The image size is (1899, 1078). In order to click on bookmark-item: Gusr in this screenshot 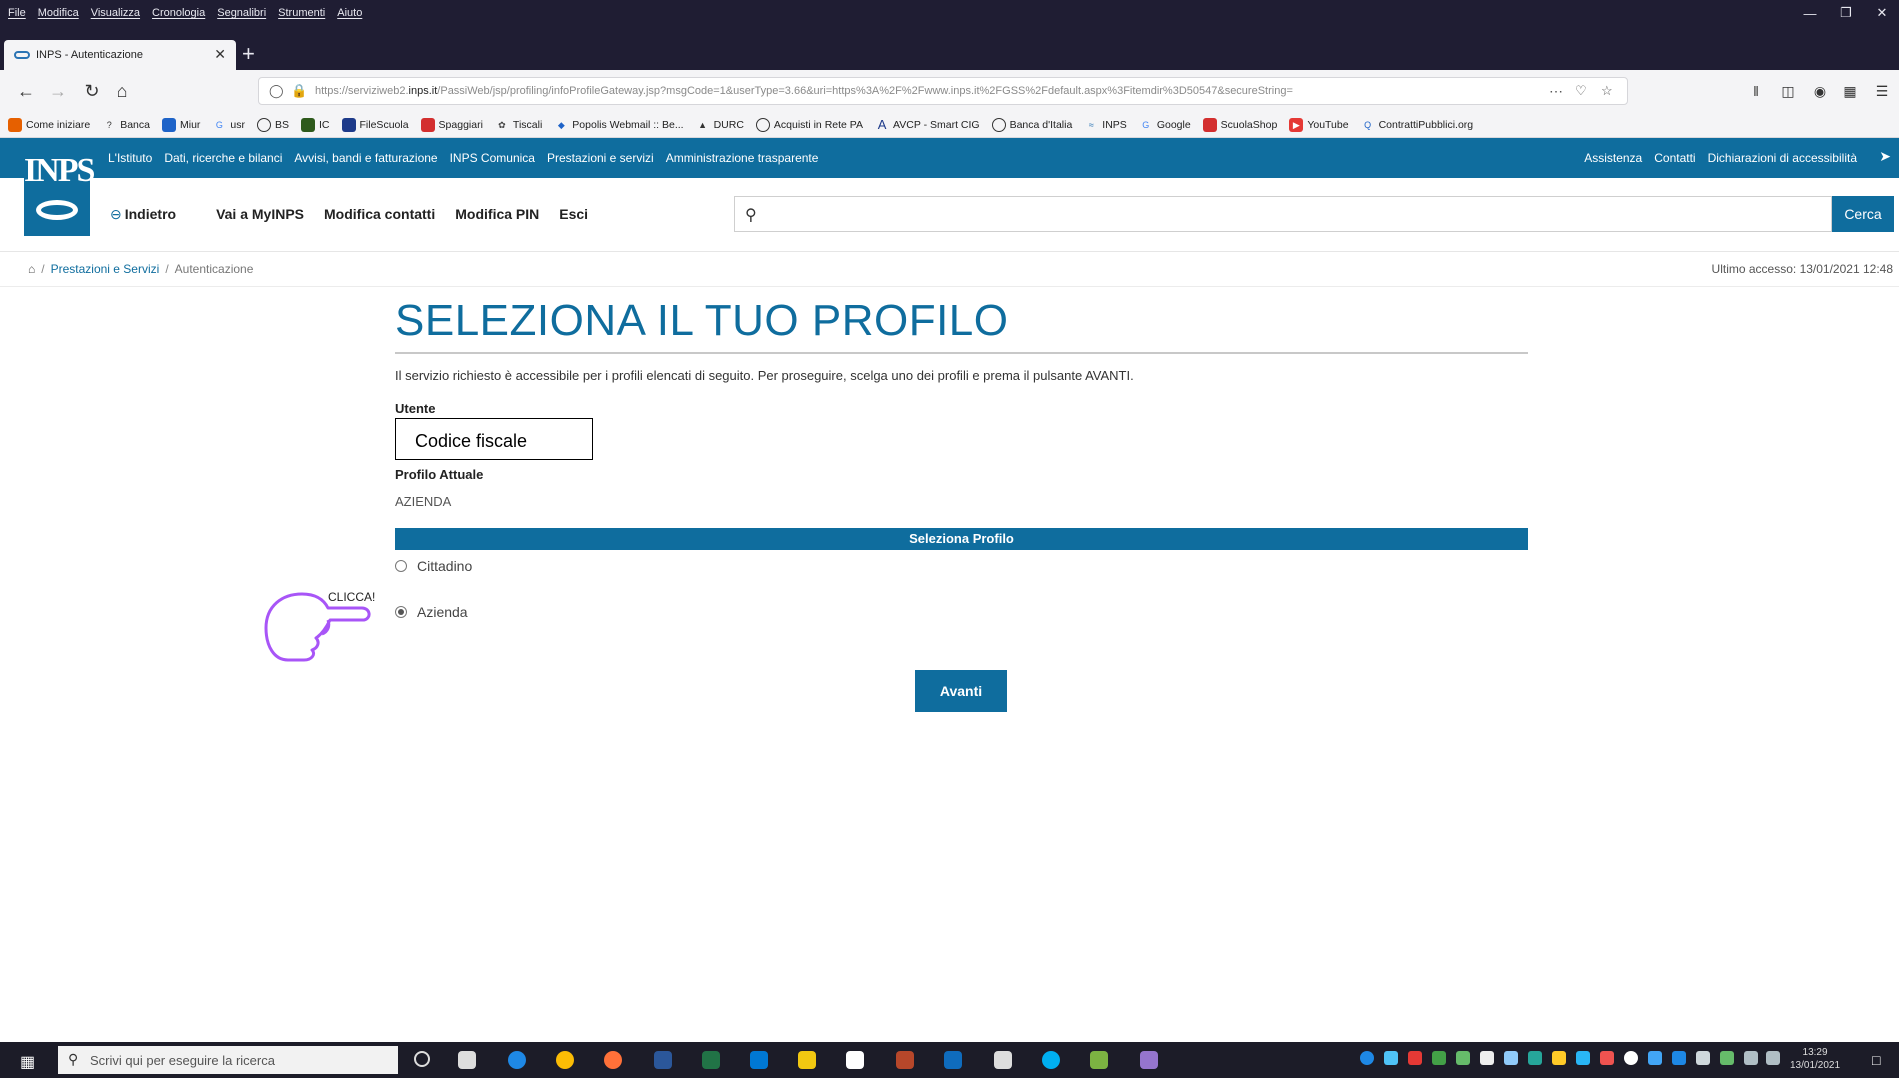, I will do `click(228, 124)`.